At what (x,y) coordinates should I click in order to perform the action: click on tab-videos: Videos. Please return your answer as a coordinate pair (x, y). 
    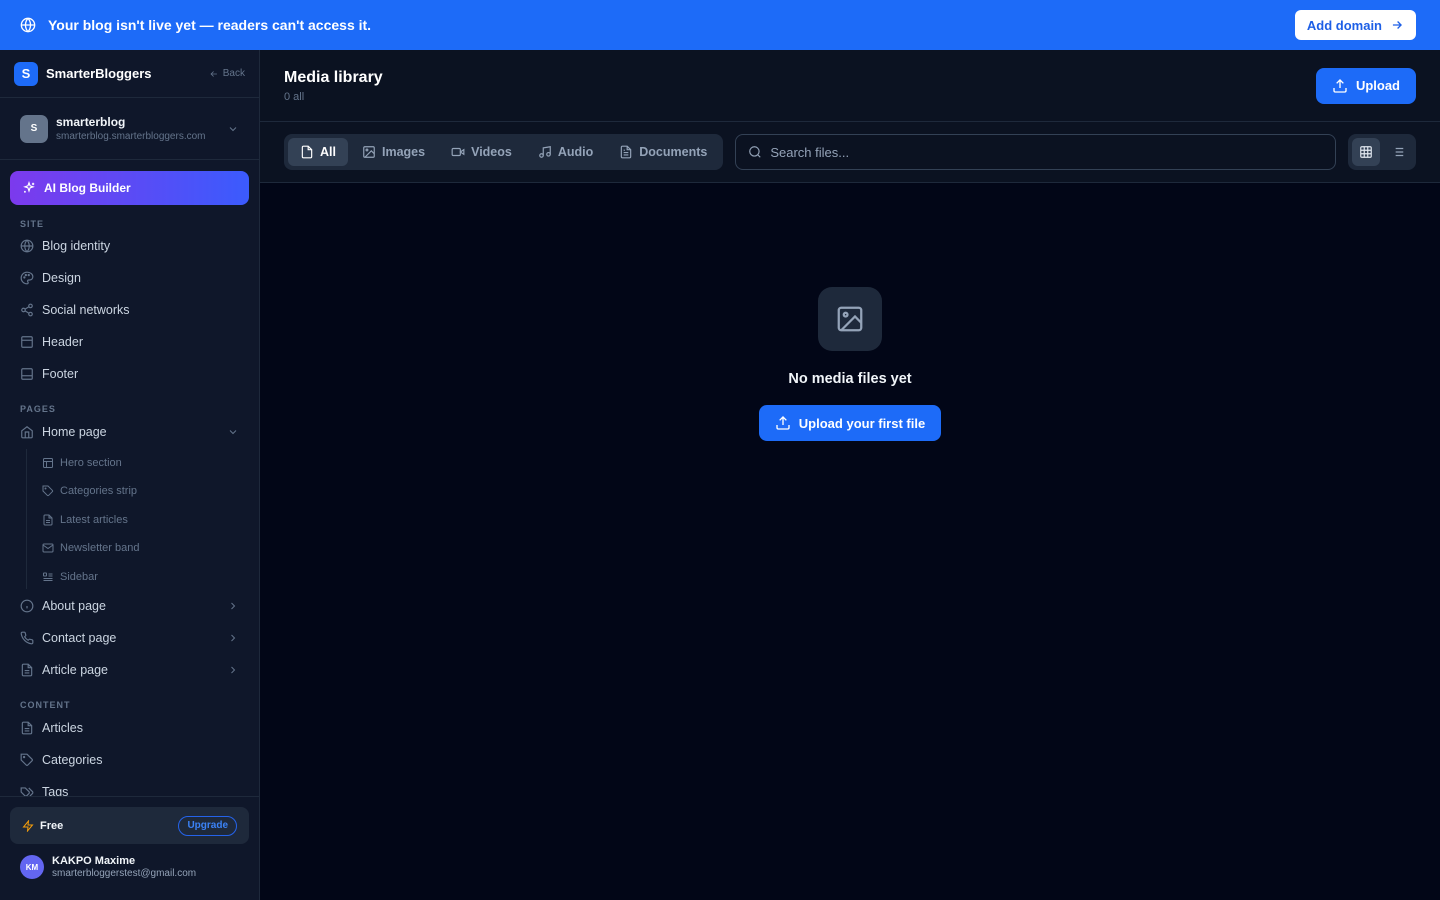
    Looking at the image, I should click on (481, 152).